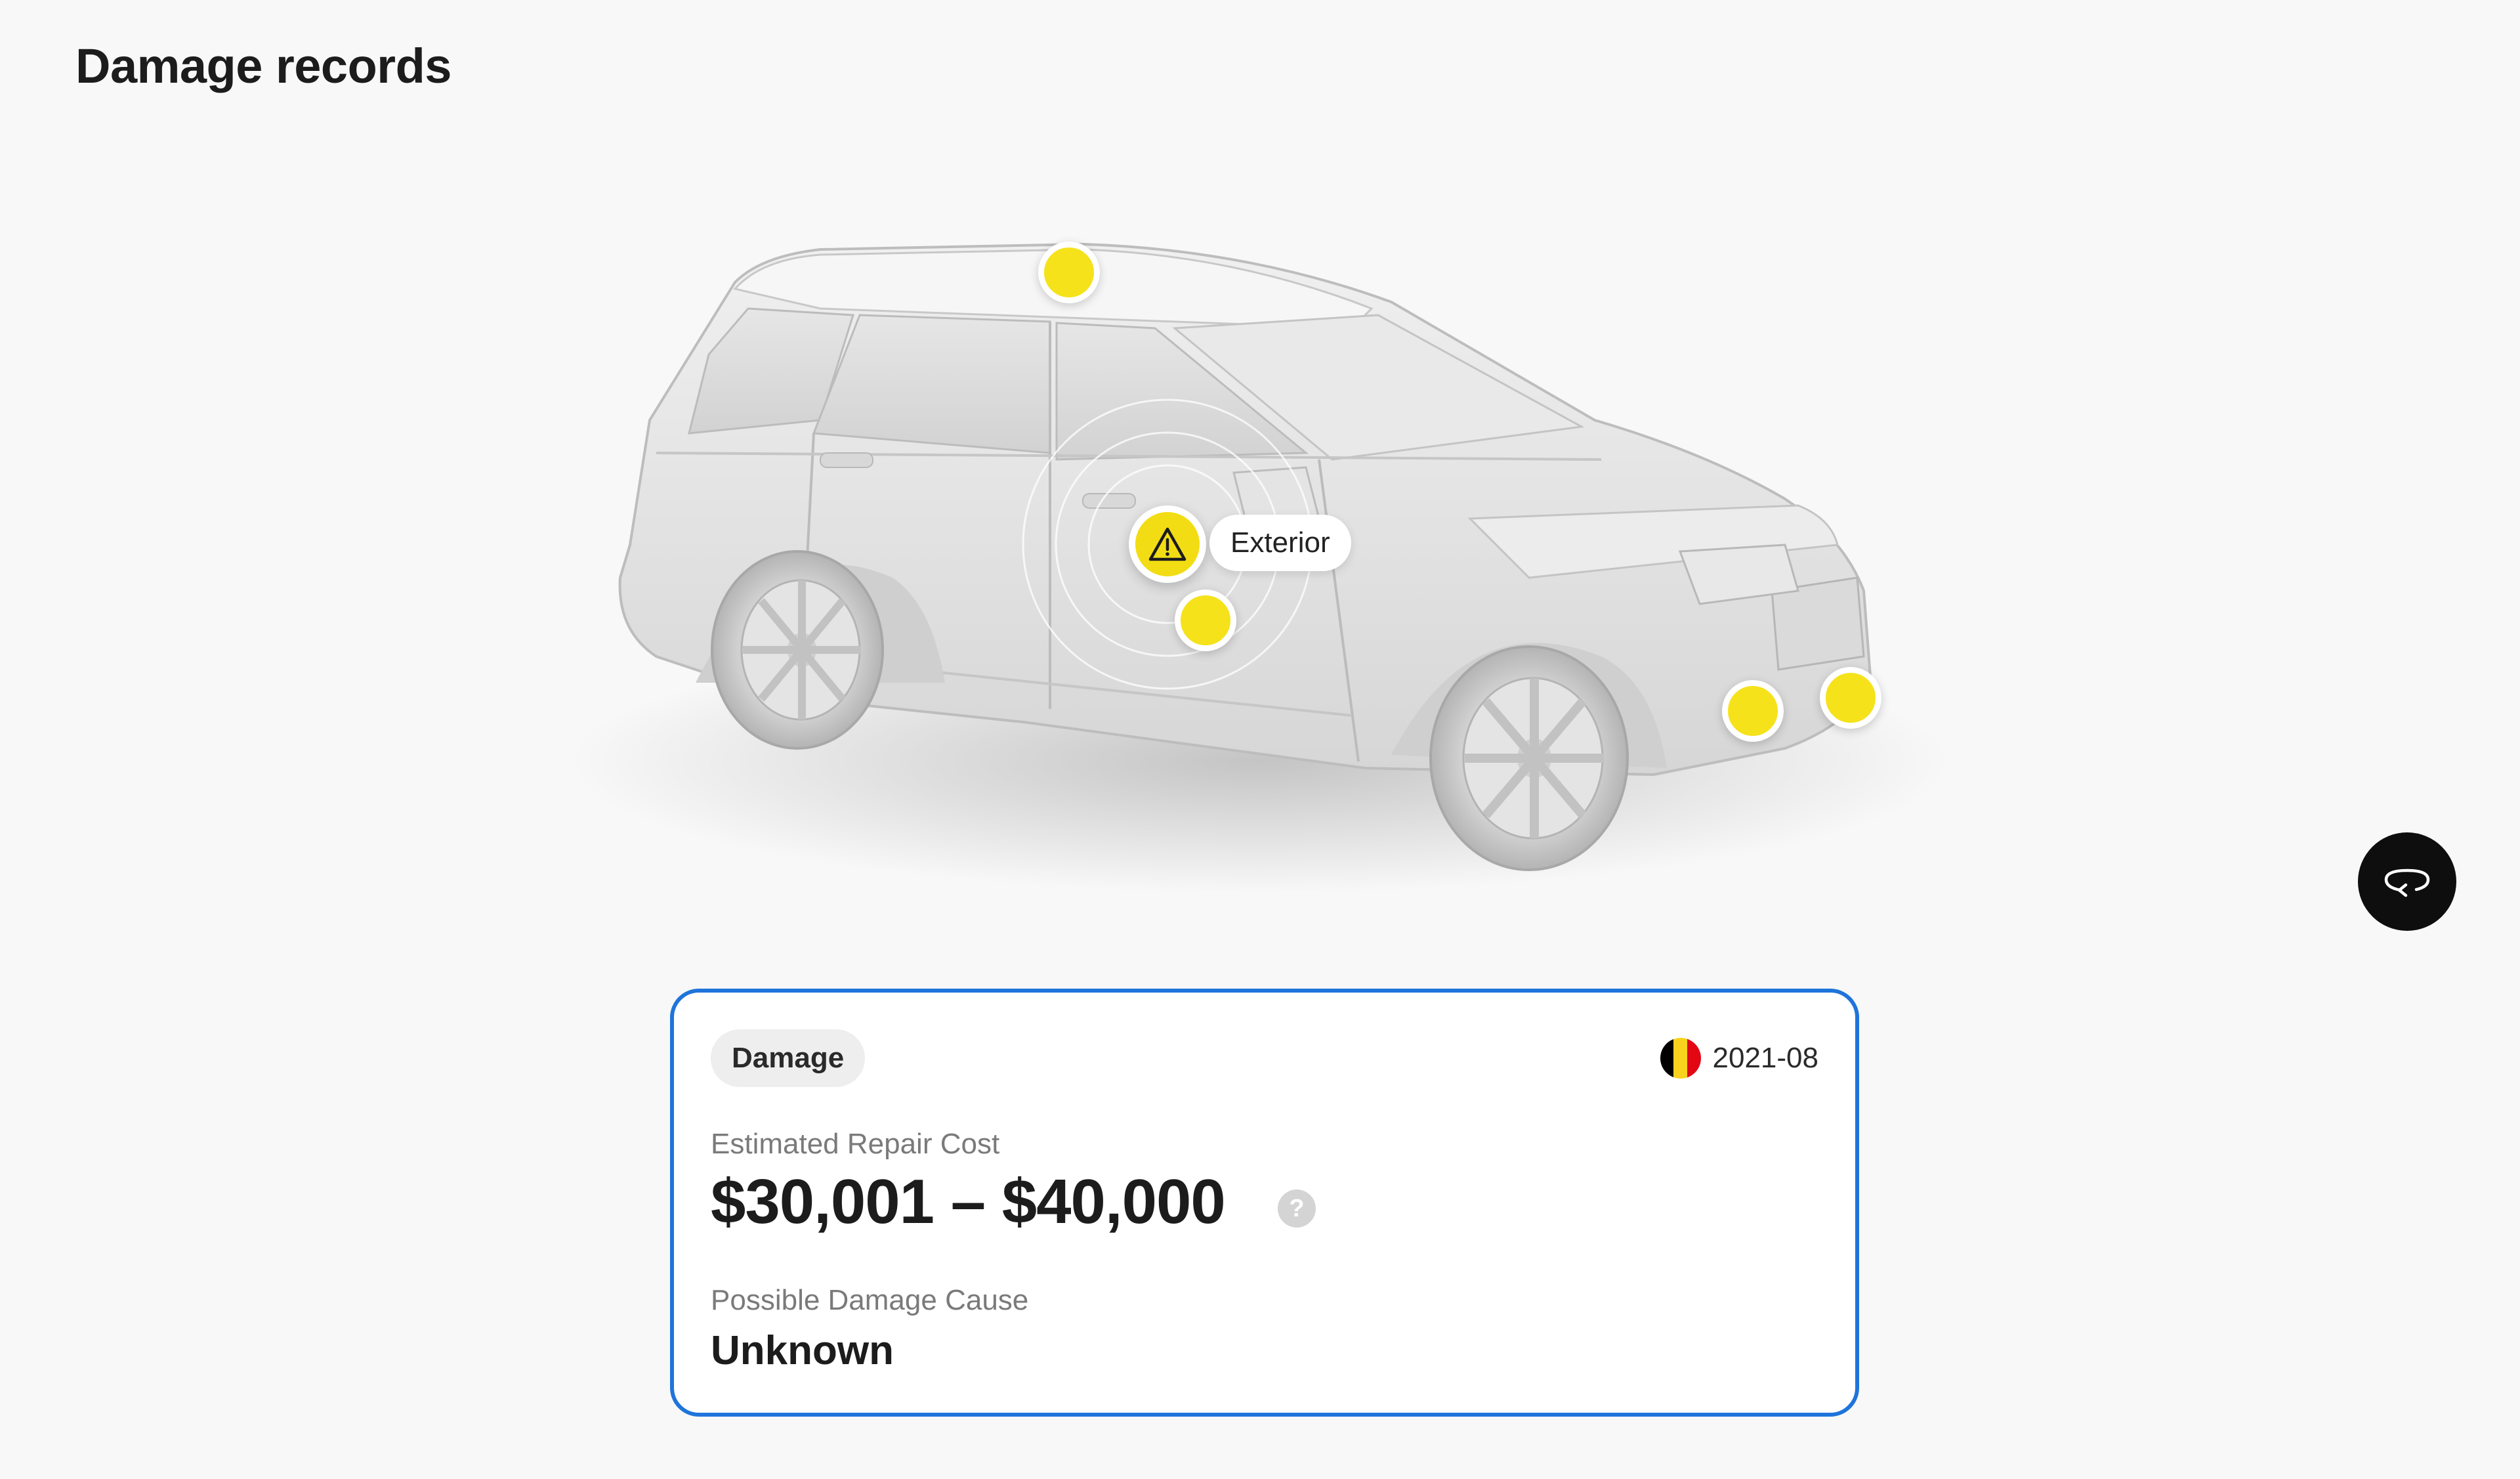  What do you see at coordinates (788, 1058) in the screenshot?
I see `record-type-badge: Damage` at bounding box center [788, 1058].